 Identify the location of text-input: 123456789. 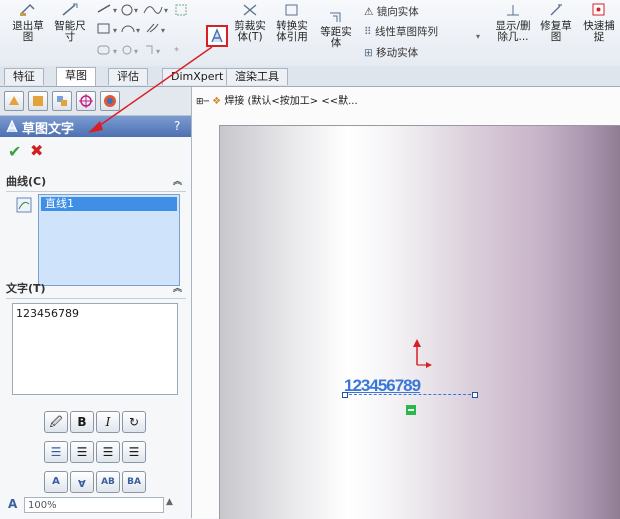
(95, 349).